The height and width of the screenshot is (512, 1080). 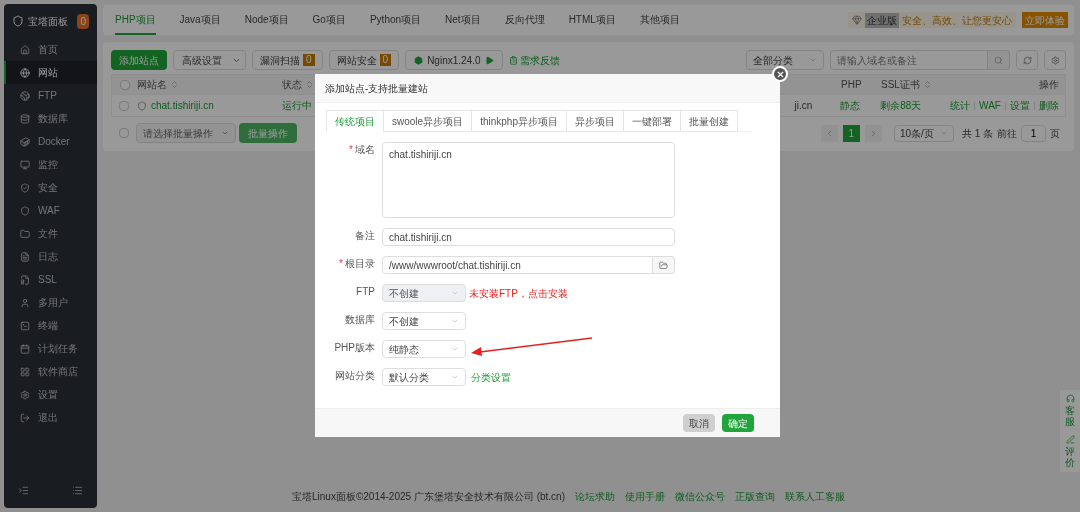 What do you see at coordinates (200, 20) in the screenshot?
I see `project-tab: Java项目` at bounding box center [200, 20].